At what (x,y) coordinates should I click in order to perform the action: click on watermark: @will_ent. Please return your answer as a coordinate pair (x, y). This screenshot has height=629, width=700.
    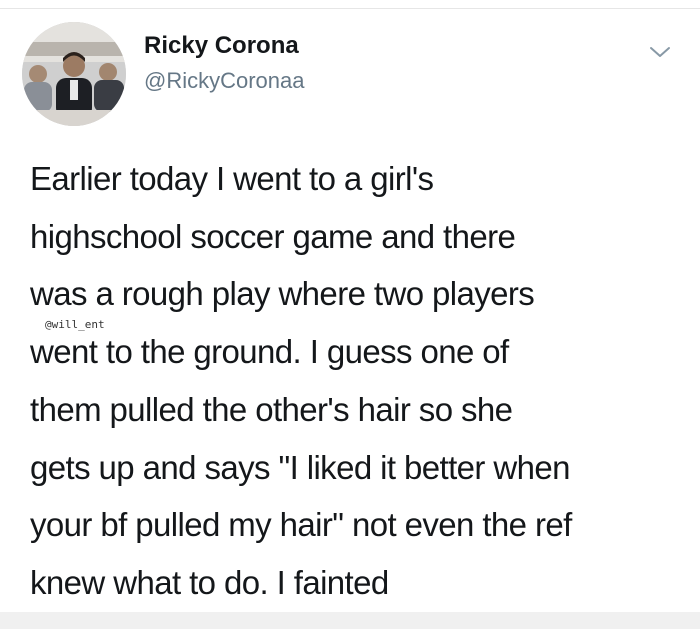
    Looking at the image, I should click on (75, 324).